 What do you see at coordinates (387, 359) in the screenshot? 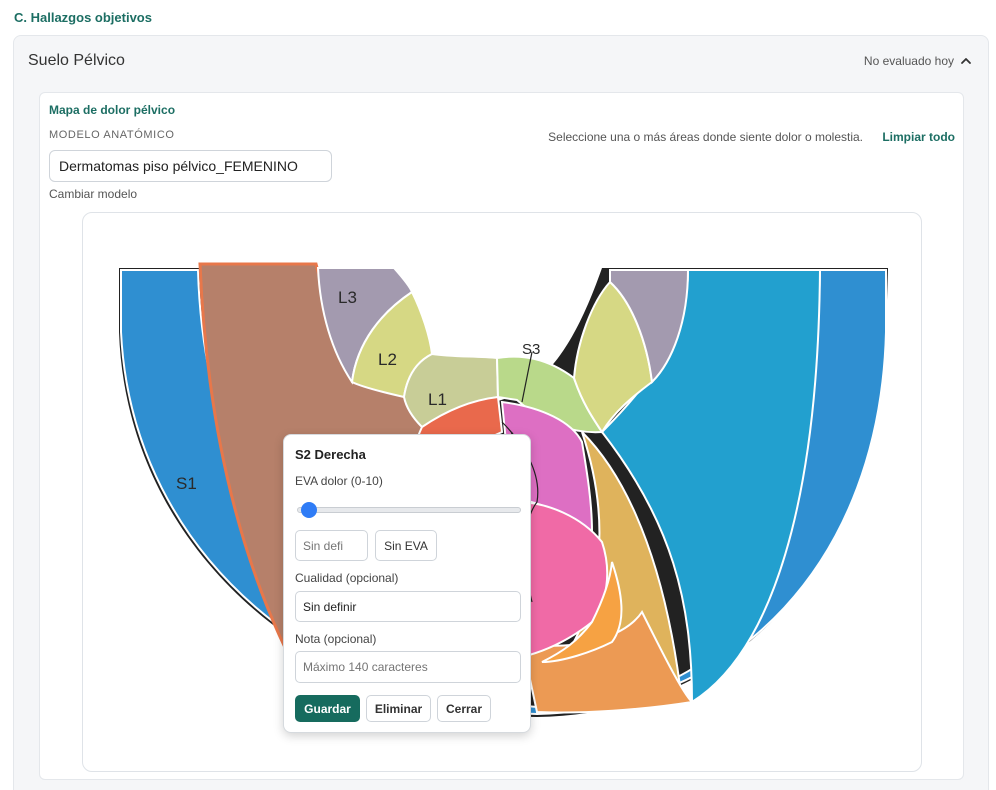
I see `label-l2: L2` at bounding box center [387, 359].